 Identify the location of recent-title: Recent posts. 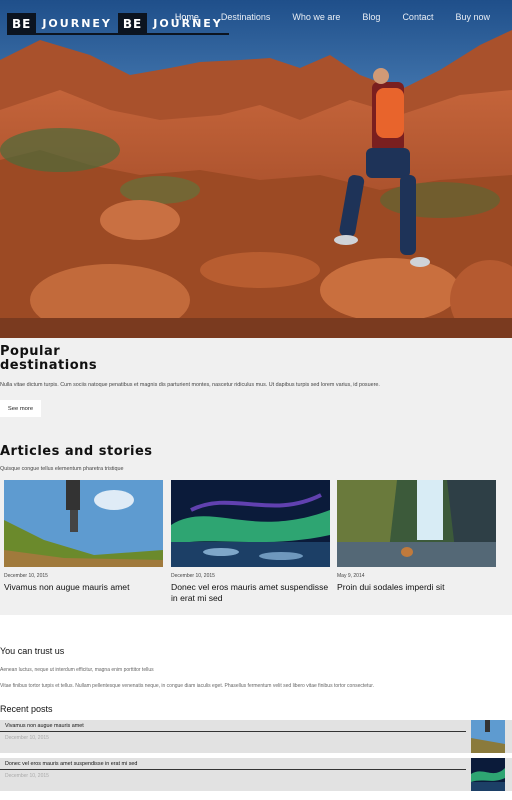
(26, 709).